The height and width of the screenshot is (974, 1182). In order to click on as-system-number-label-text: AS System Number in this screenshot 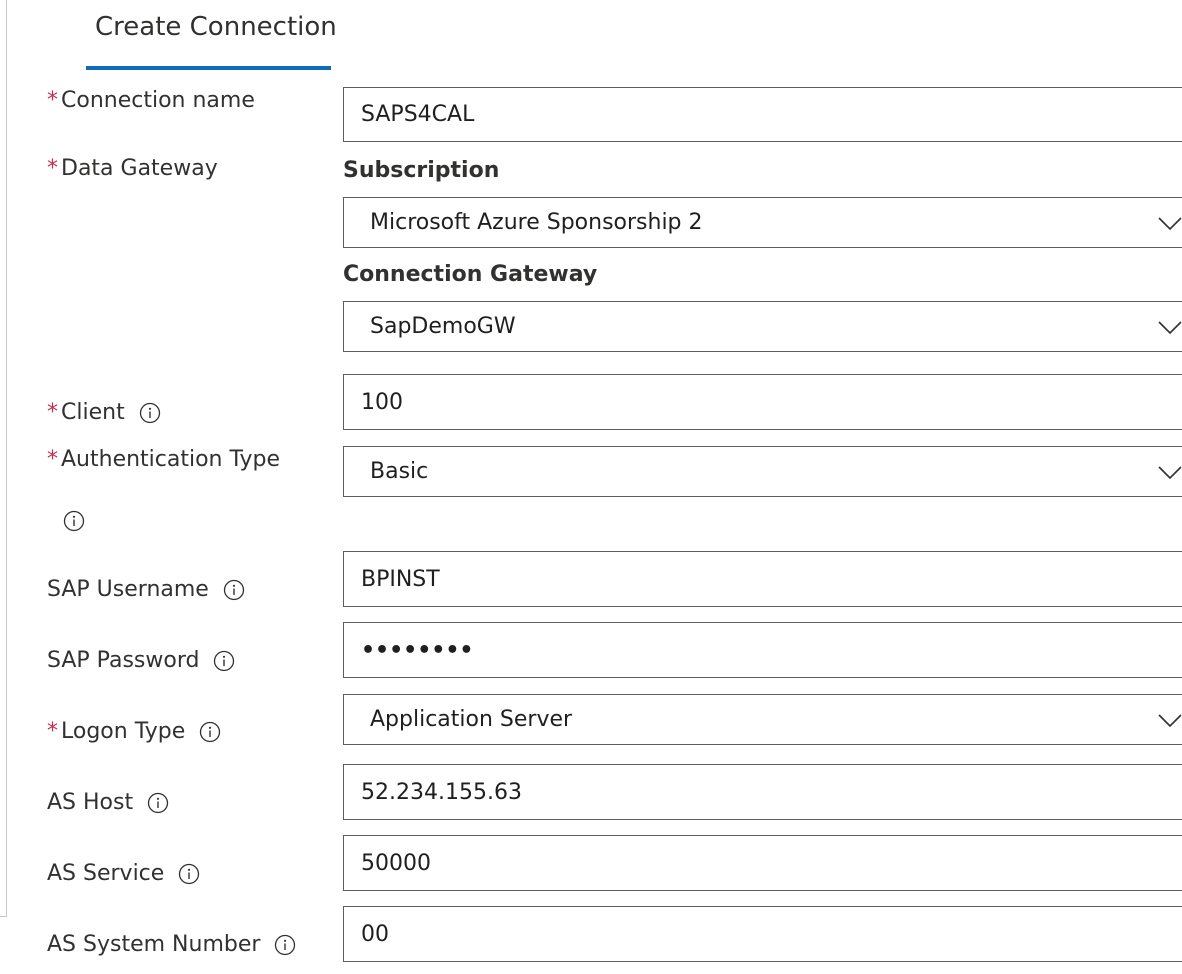, I will do `click(154, 944)`.